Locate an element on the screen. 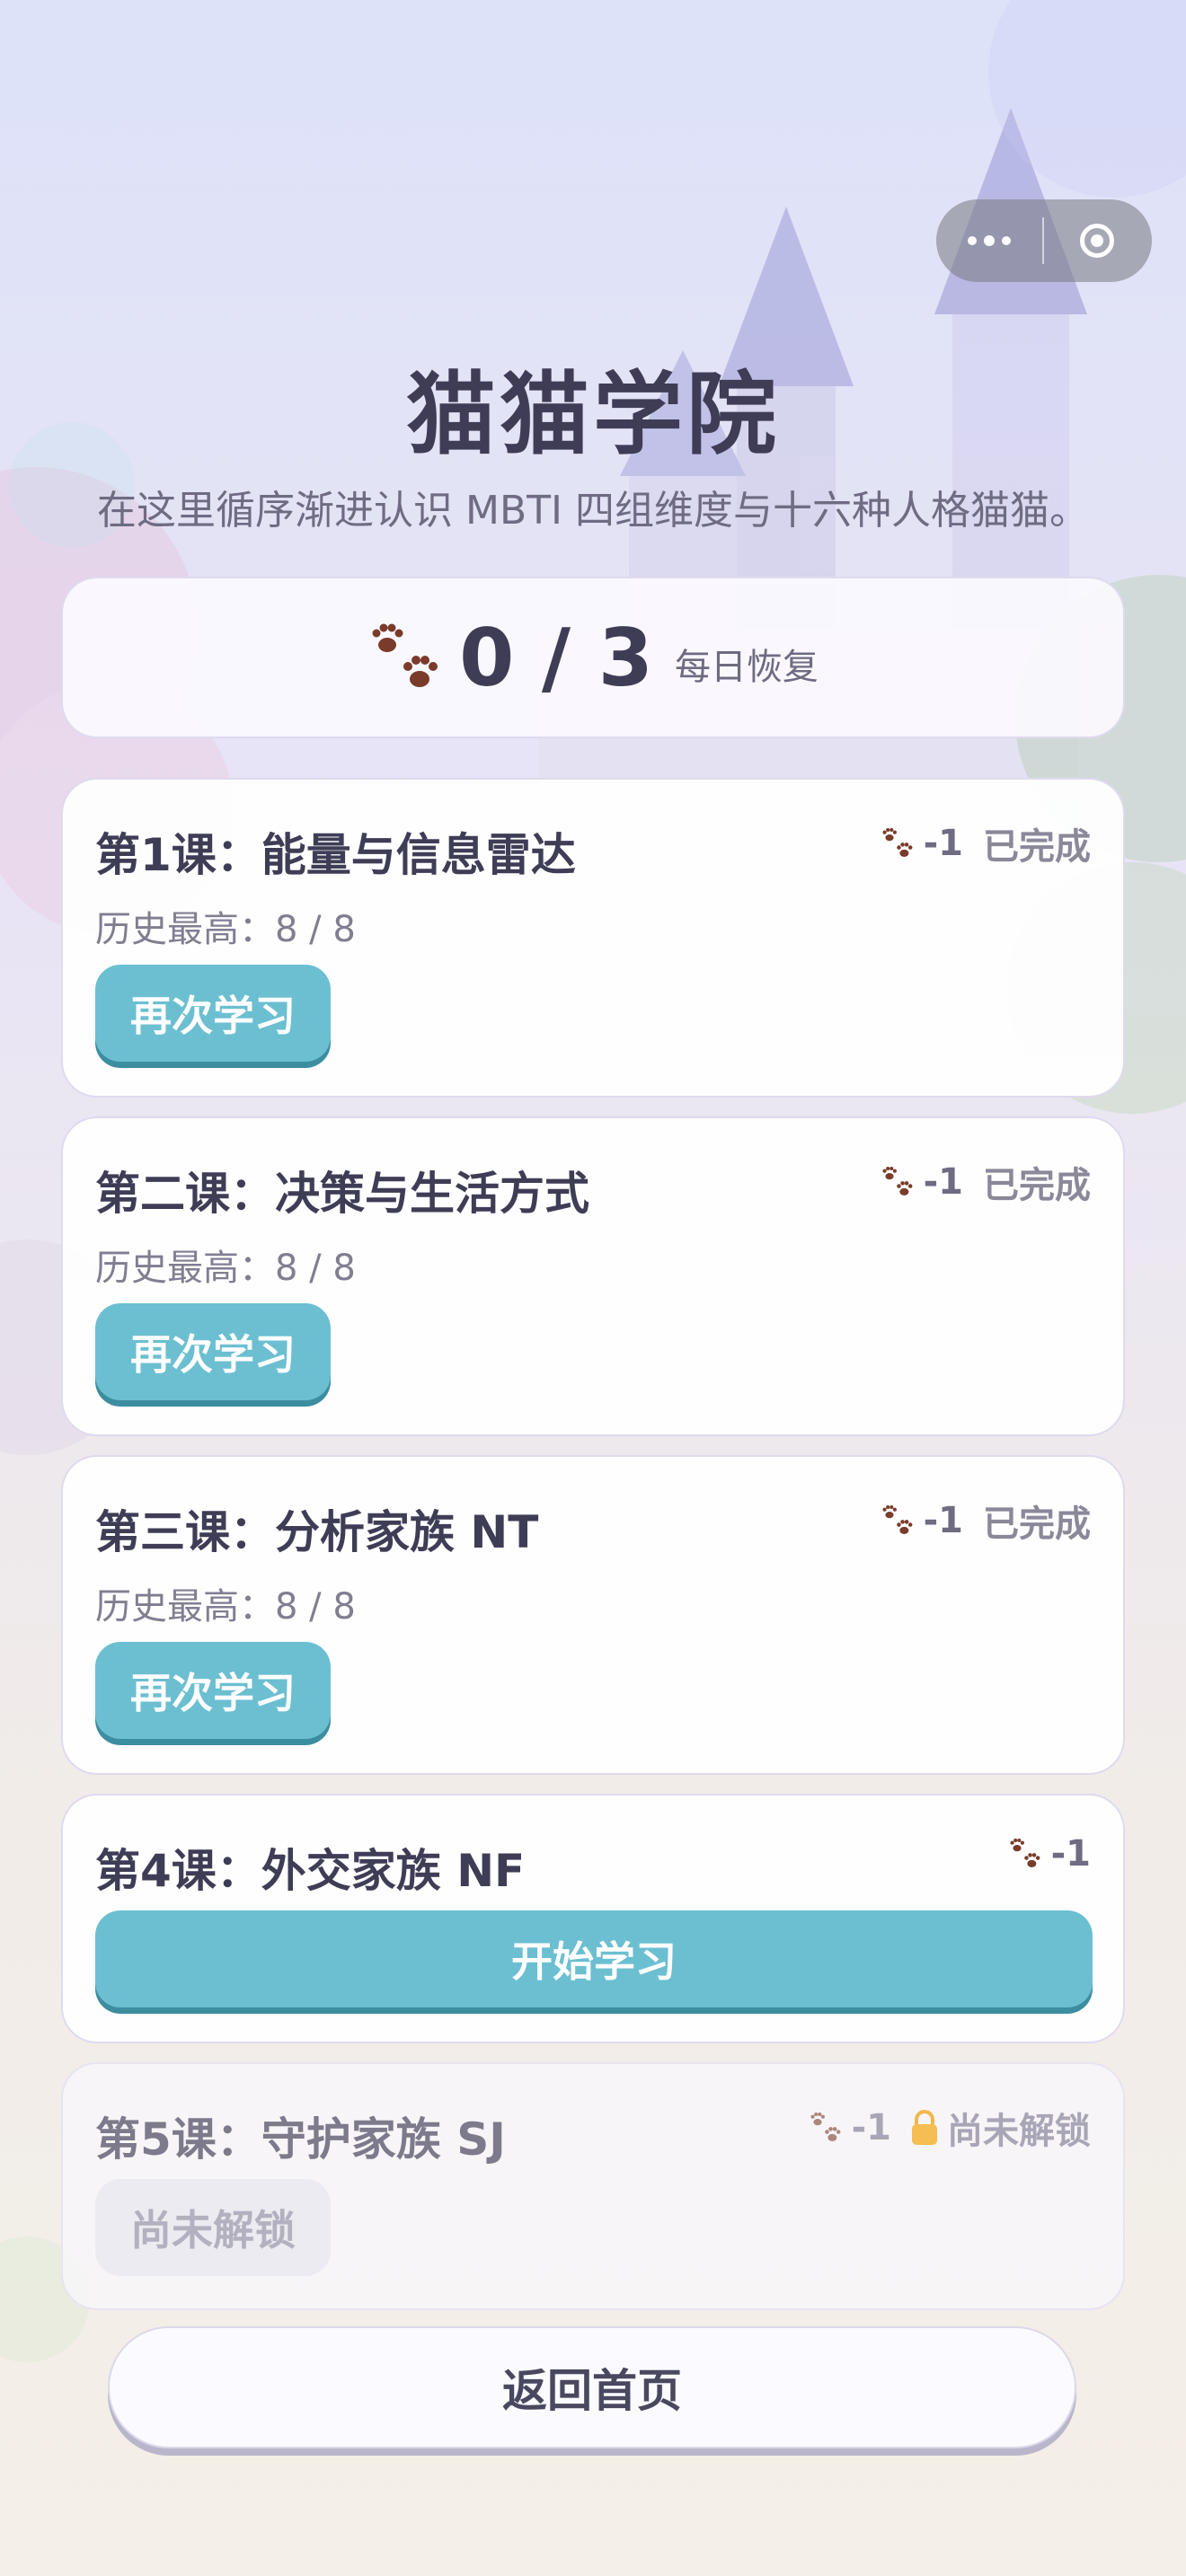 The image size is (1186, 2576). paw-prints-icon is located at coordinates (405, 655).